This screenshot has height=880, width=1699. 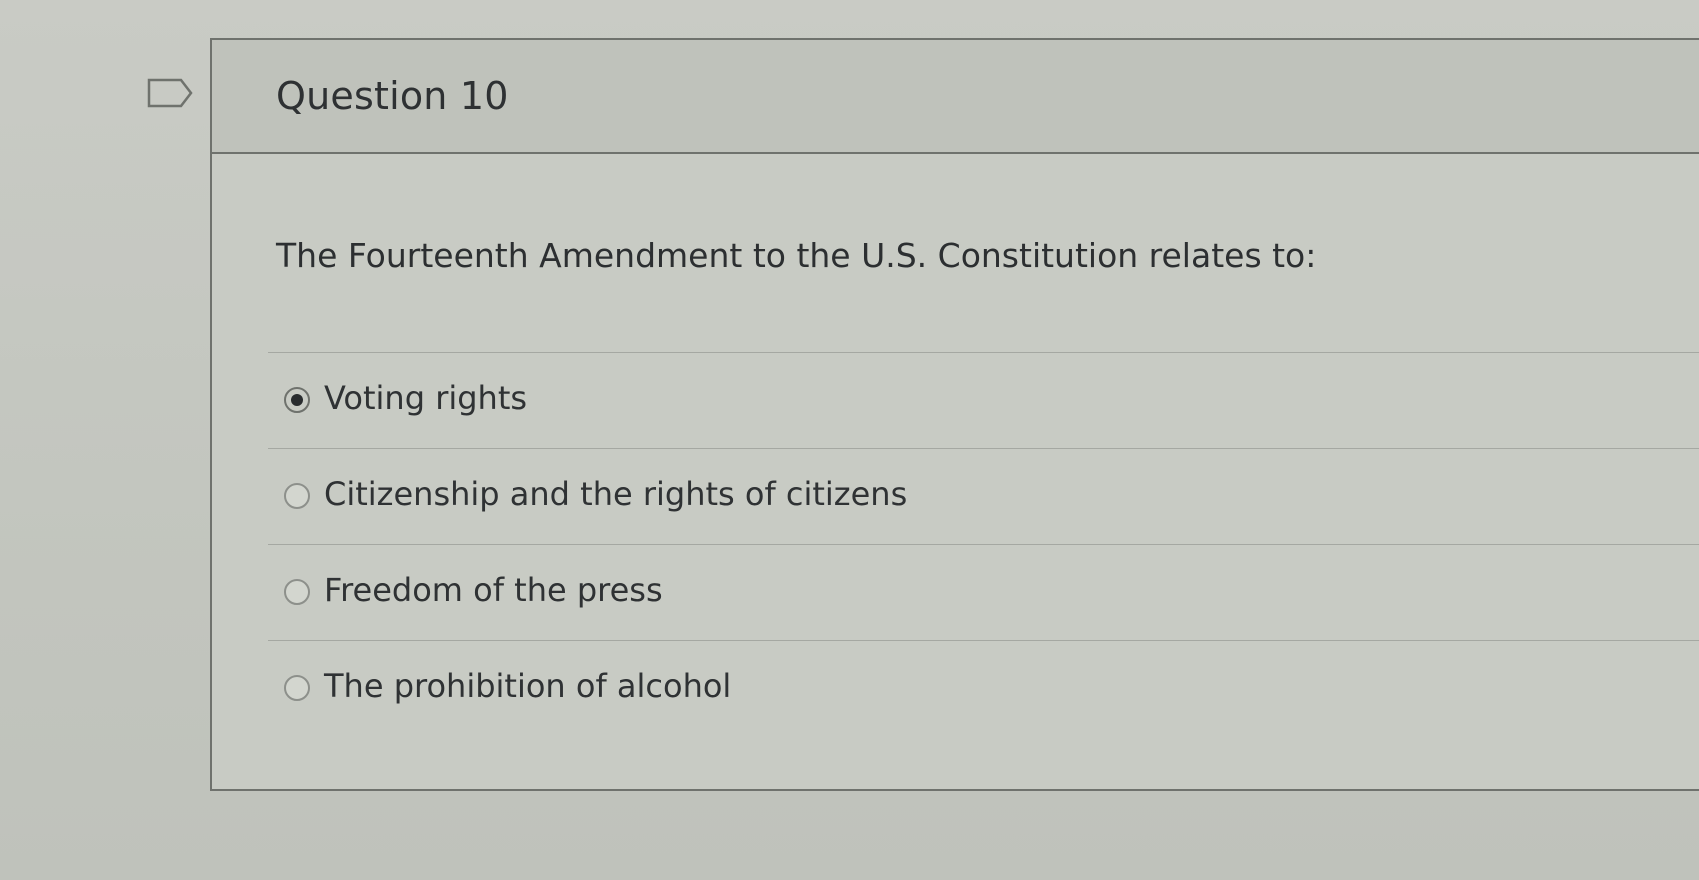 What do you see at coordinates (527, 686) in the screenshot?
I see `answer-label: The prohibition of alcohol` at bounding box center [527, 686].